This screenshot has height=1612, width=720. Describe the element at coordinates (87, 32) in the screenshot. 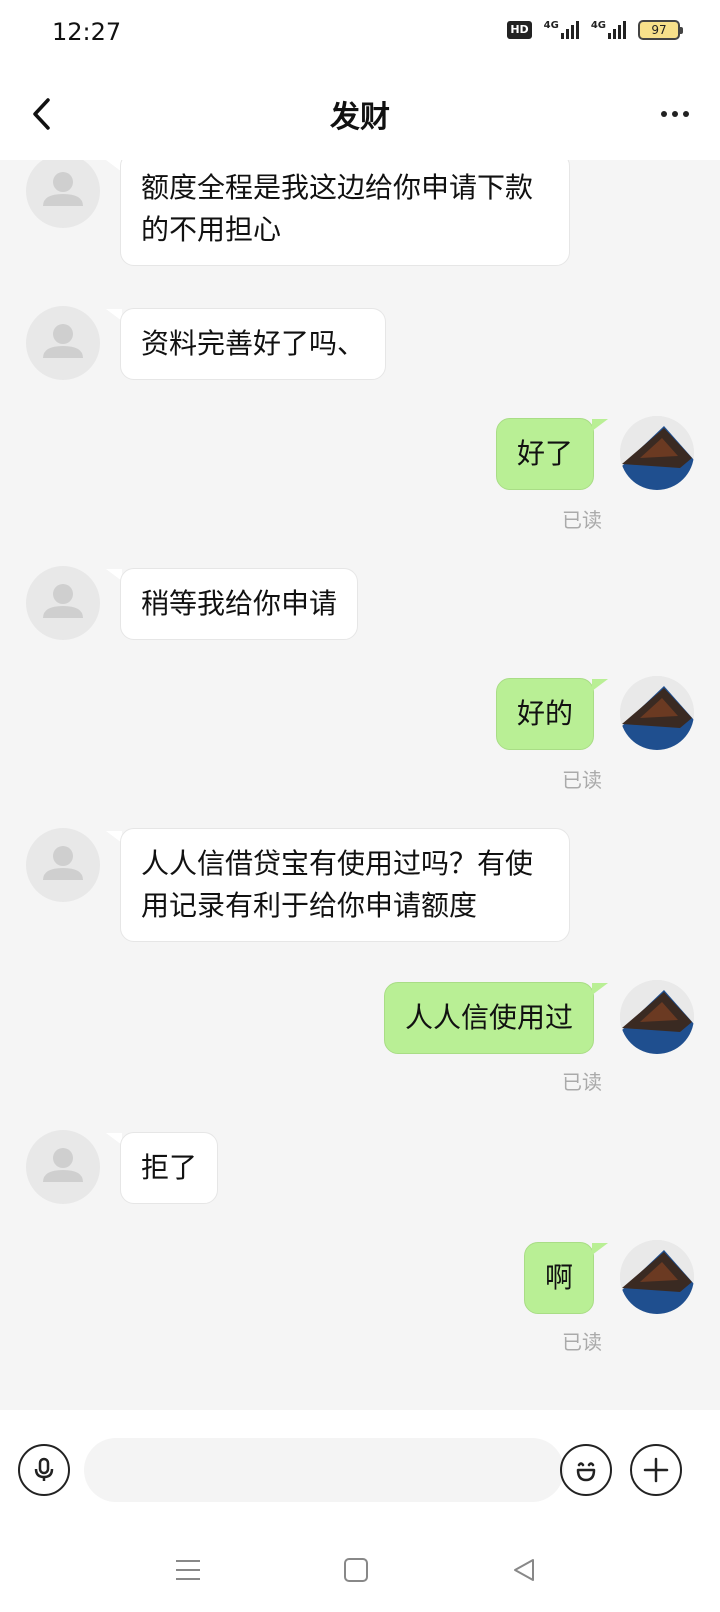

I see `status-time: 12:27` at that location.